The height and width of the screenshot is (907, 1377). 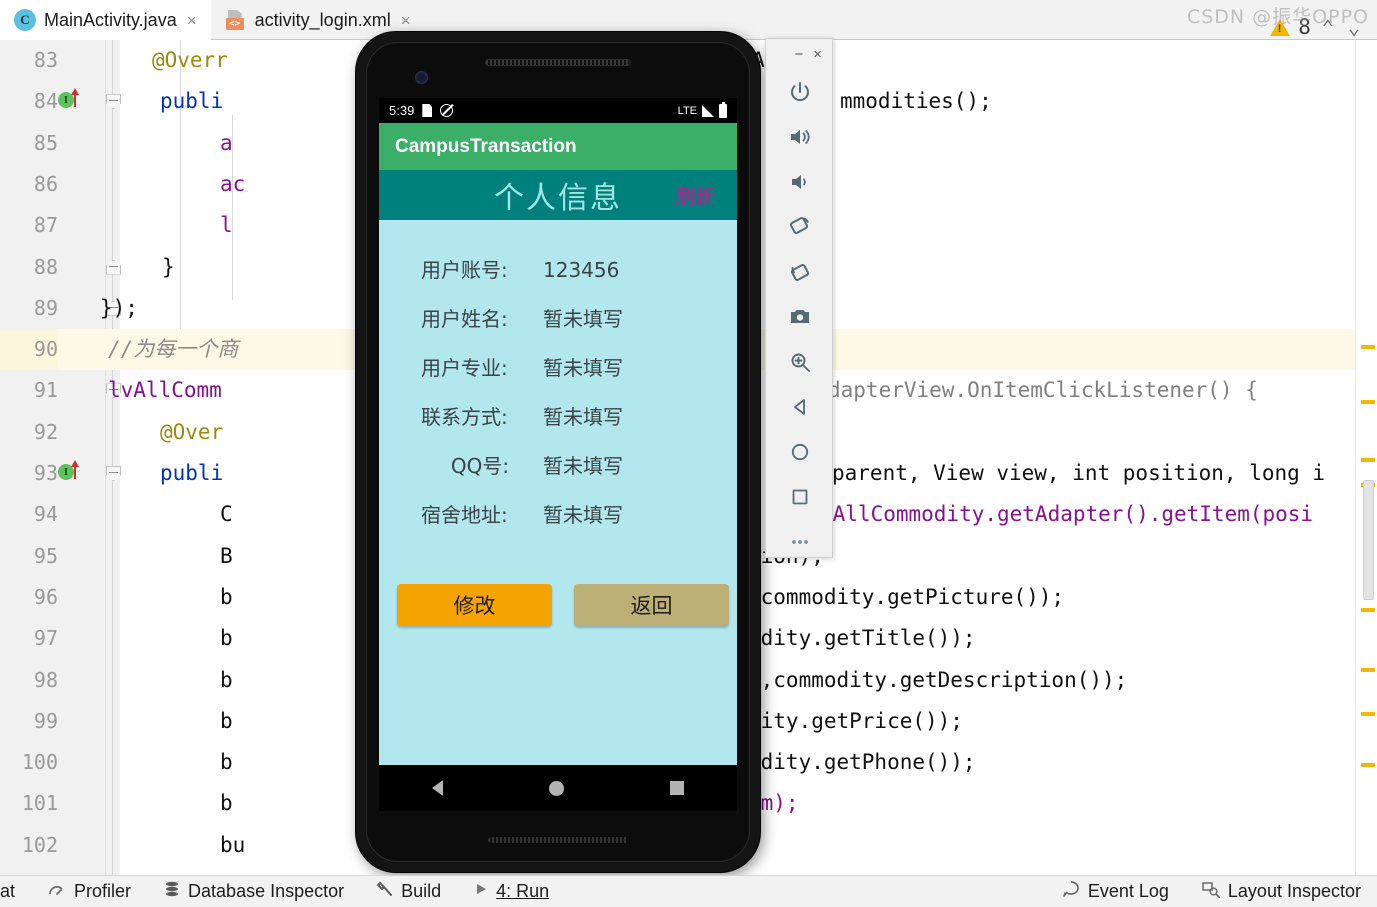 I want to click on back-button: 返回, so click(x=651, y=605).